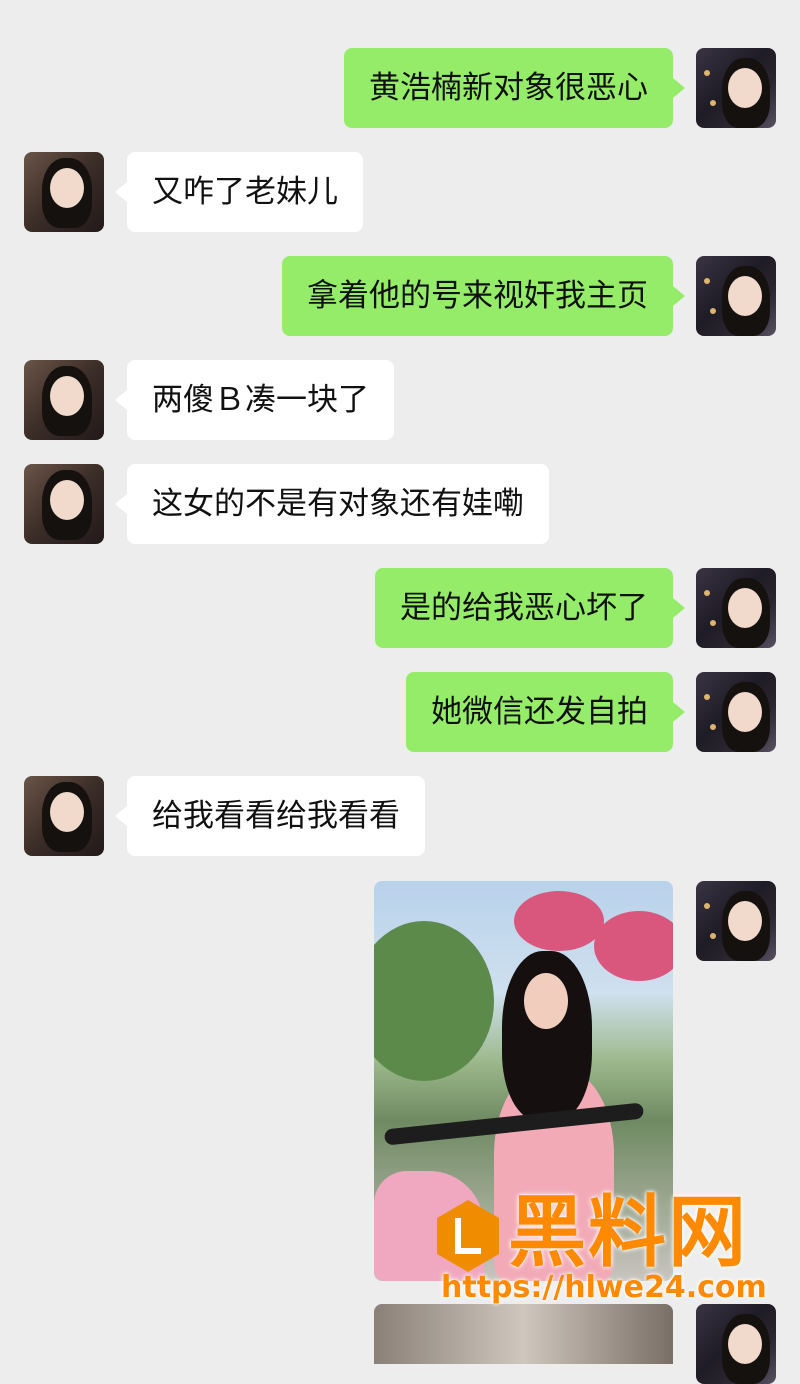  What do you see at coordinates (239, 192) in the screenshot?
I see `message-bubble-received: 又咋了老妹儿` at bounding box center [239, 192].